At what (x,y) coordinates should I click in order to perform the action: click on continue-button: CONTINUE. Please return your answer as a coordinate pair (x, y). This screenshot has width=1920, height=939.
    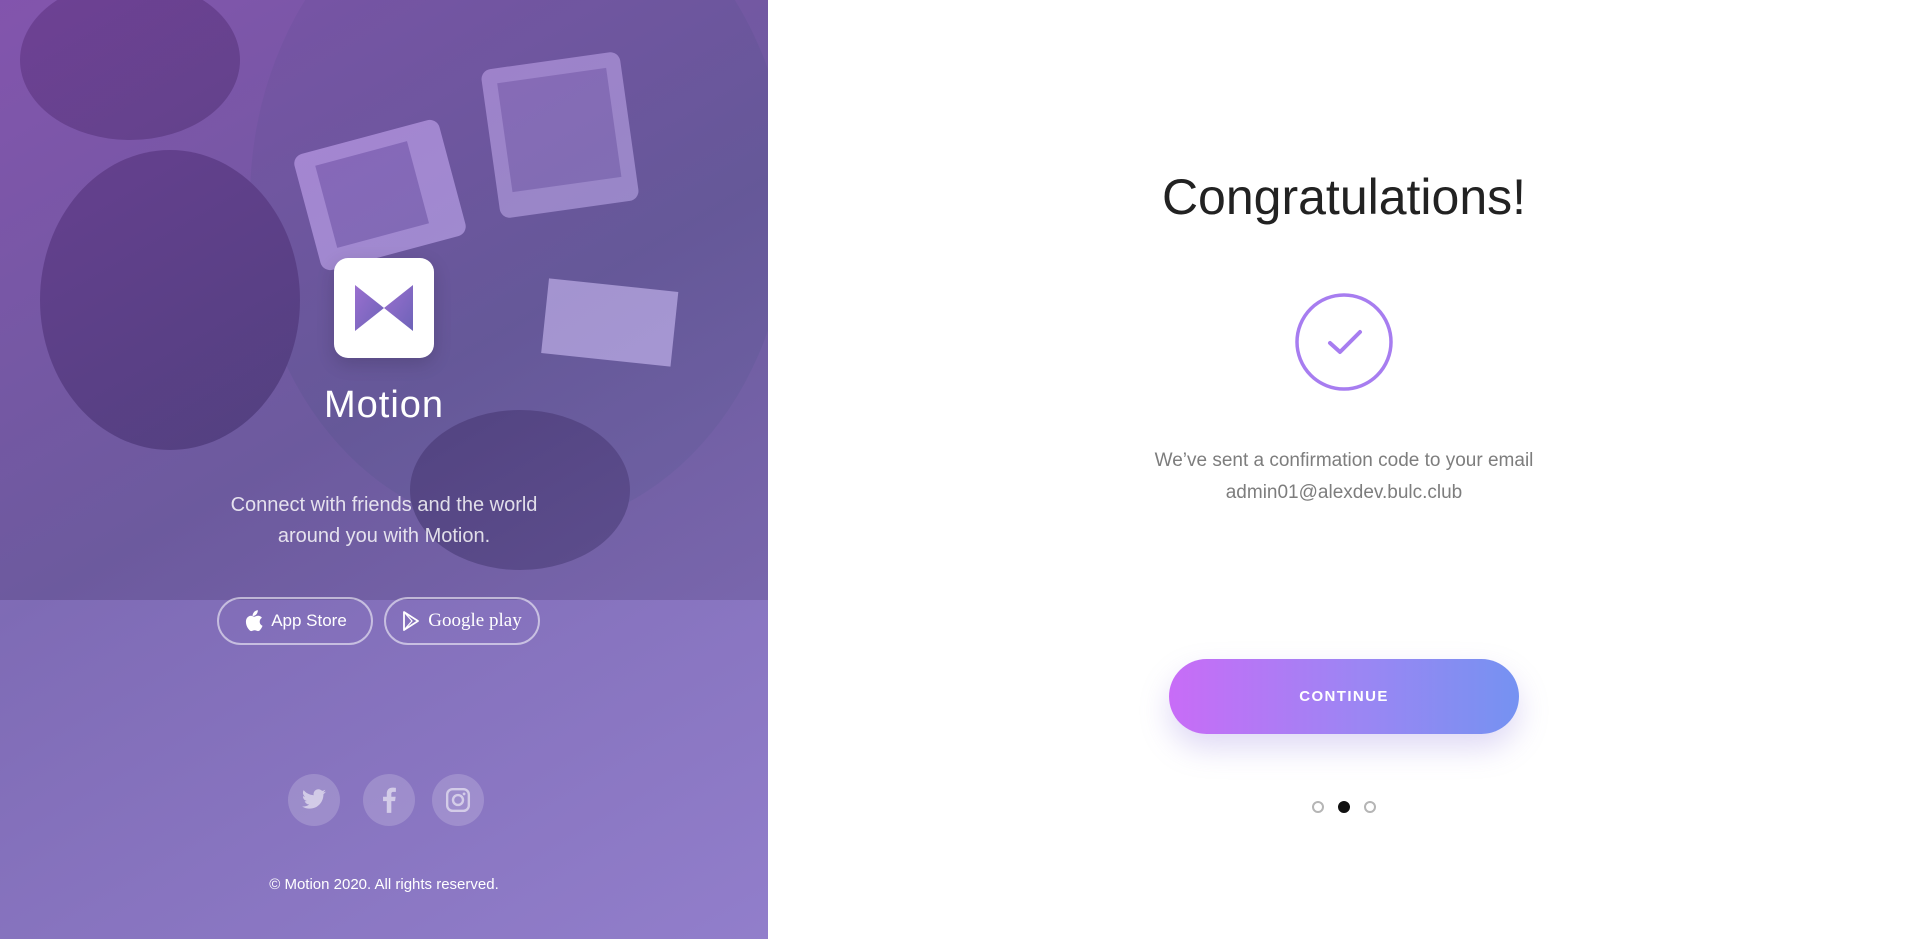
    Looking at the image, I should click on (1344, 696).